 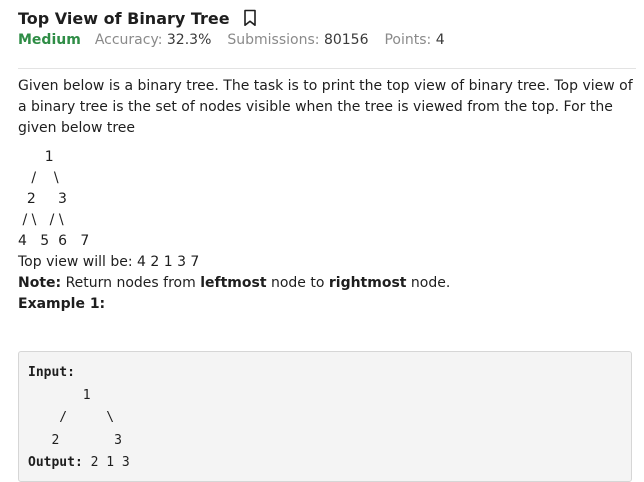 I want to click on accuracy: Accuracy: 32.3%, so click(x=153, y=40).